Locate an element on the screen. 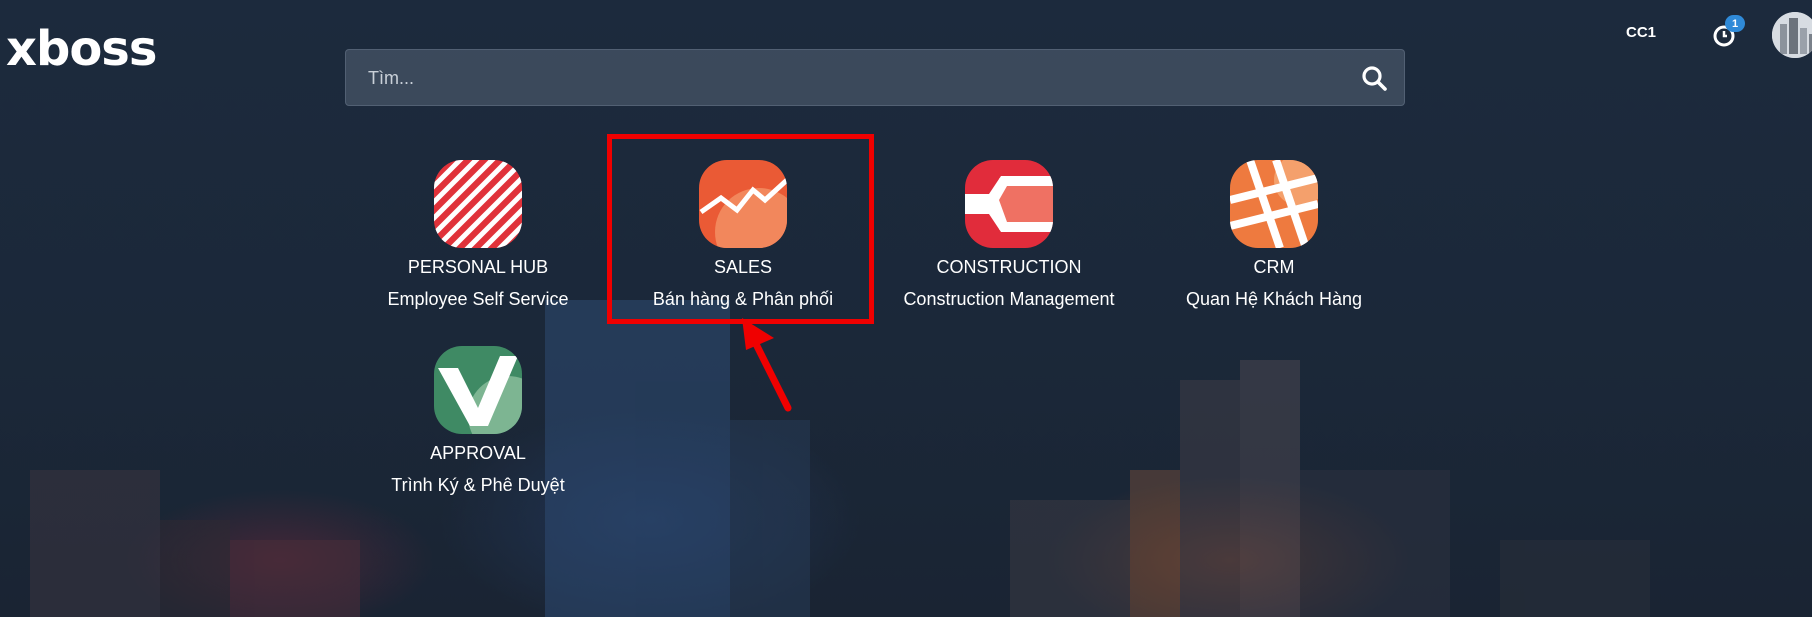  company-switcher: CC1 is located at coordinates (1641, 32).